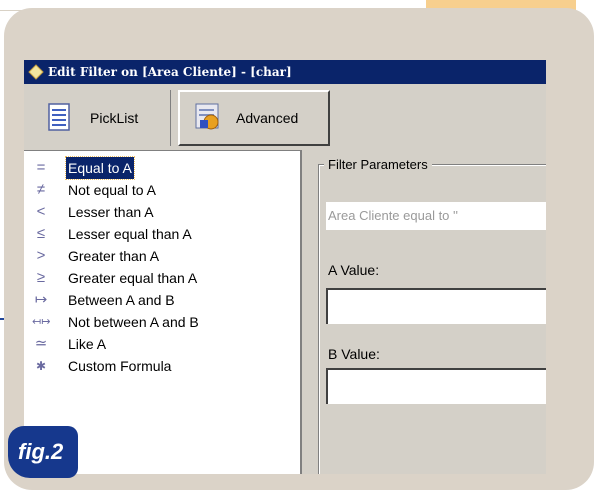 This screenshot has height=494, width=596. I want to click on list-item-label: Equal to A, so click(100, 168).